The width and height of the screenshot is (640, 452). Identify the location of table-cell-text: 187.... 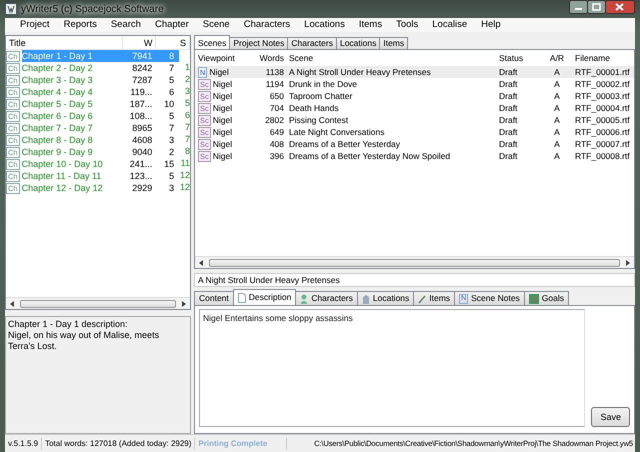
(141, 104).